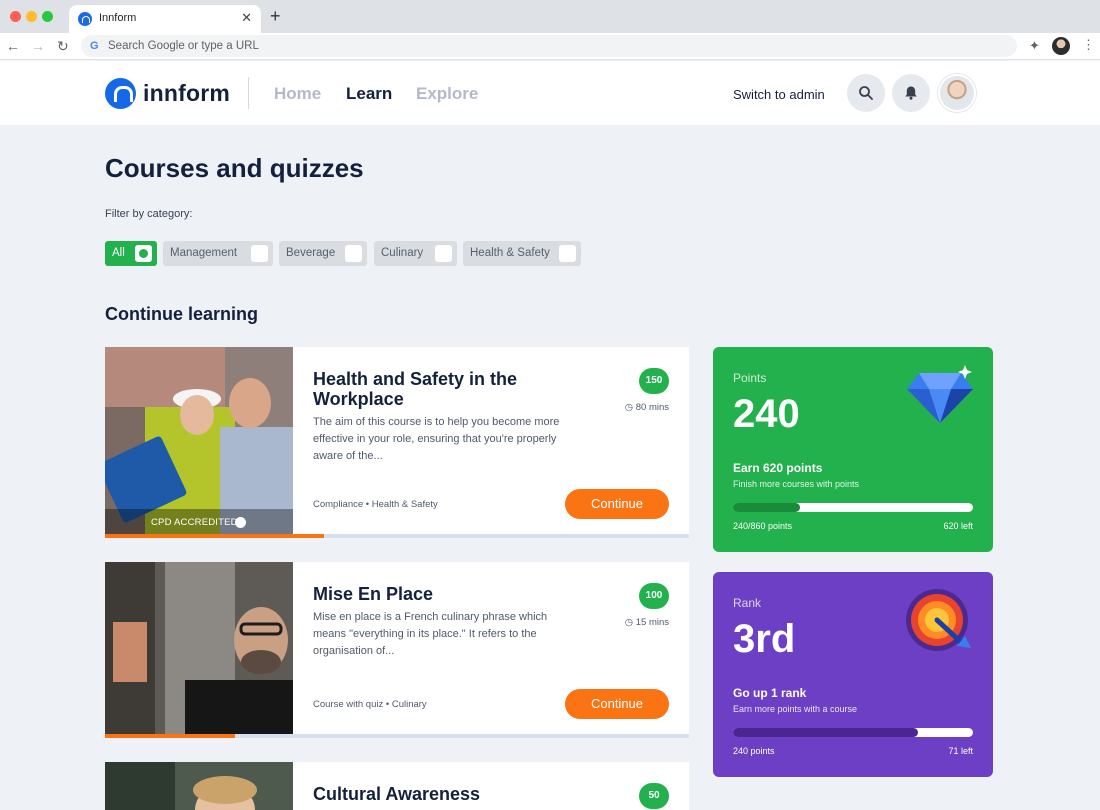  I want to click on notifications-button, so click(911, 93).